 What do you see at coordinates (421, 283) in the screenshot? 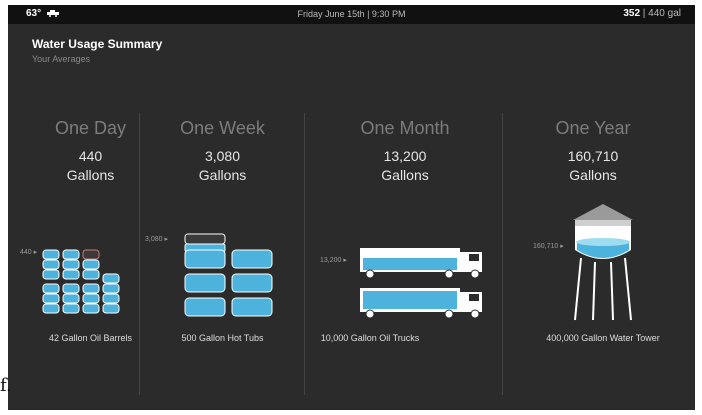
I see `oil-truck-icon` at bounding box center [421, 283].